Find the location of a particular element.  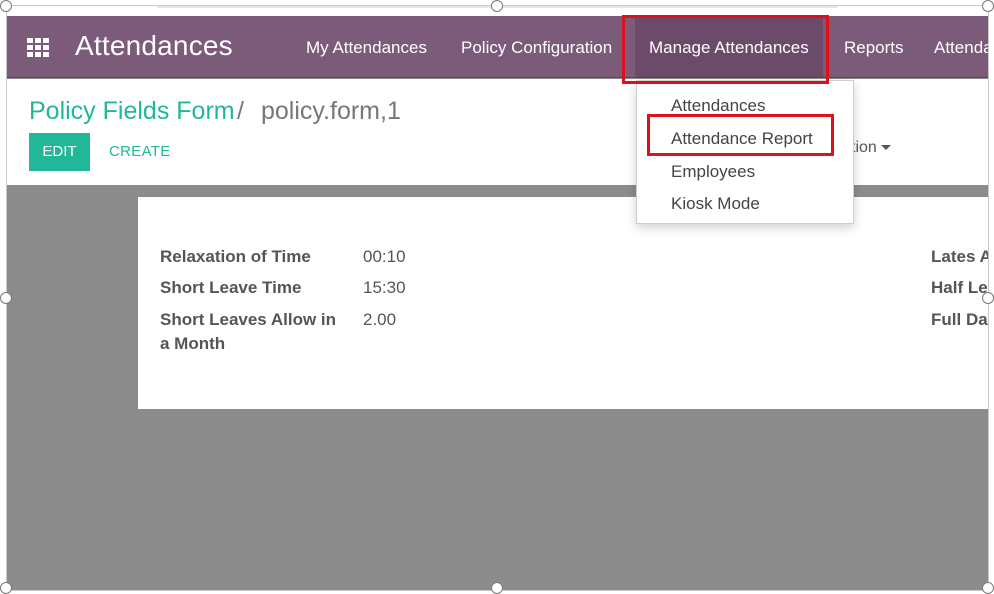

menu-policy-configuration: Policy Configuration is located at coordinates (536, 48).